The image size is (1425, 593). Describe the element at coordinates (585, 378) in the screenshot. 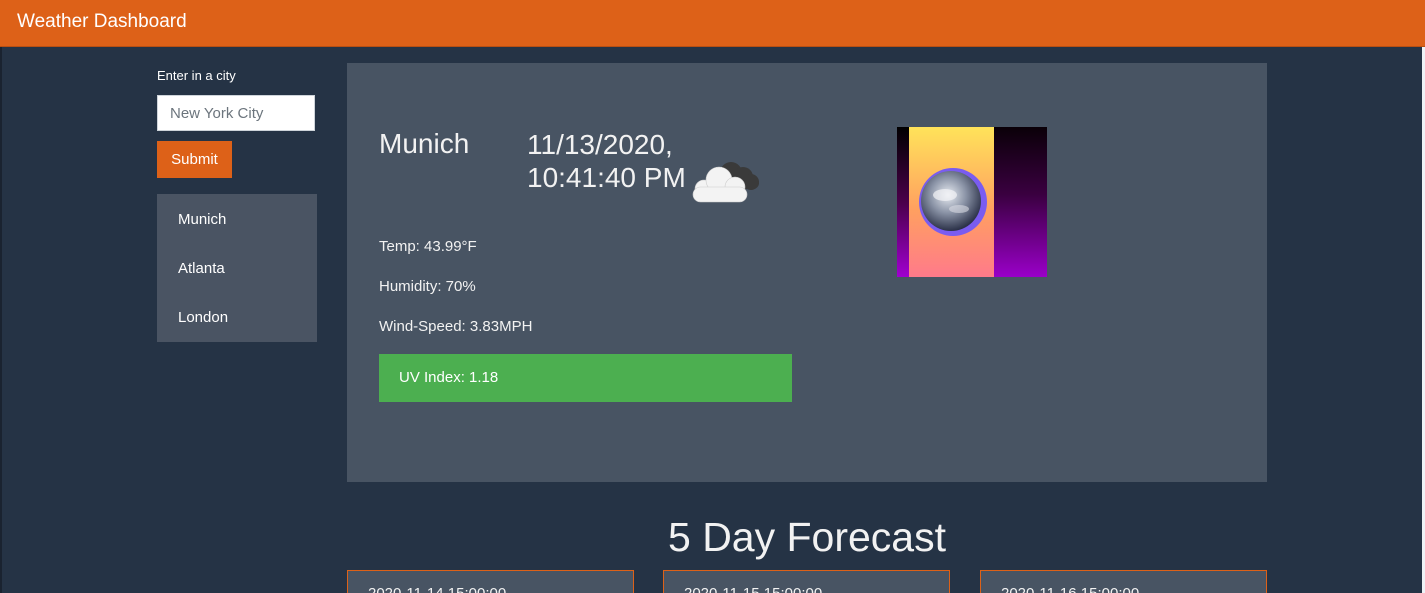

I see `uv-index-badge: UV Index: 1.18` at that location.